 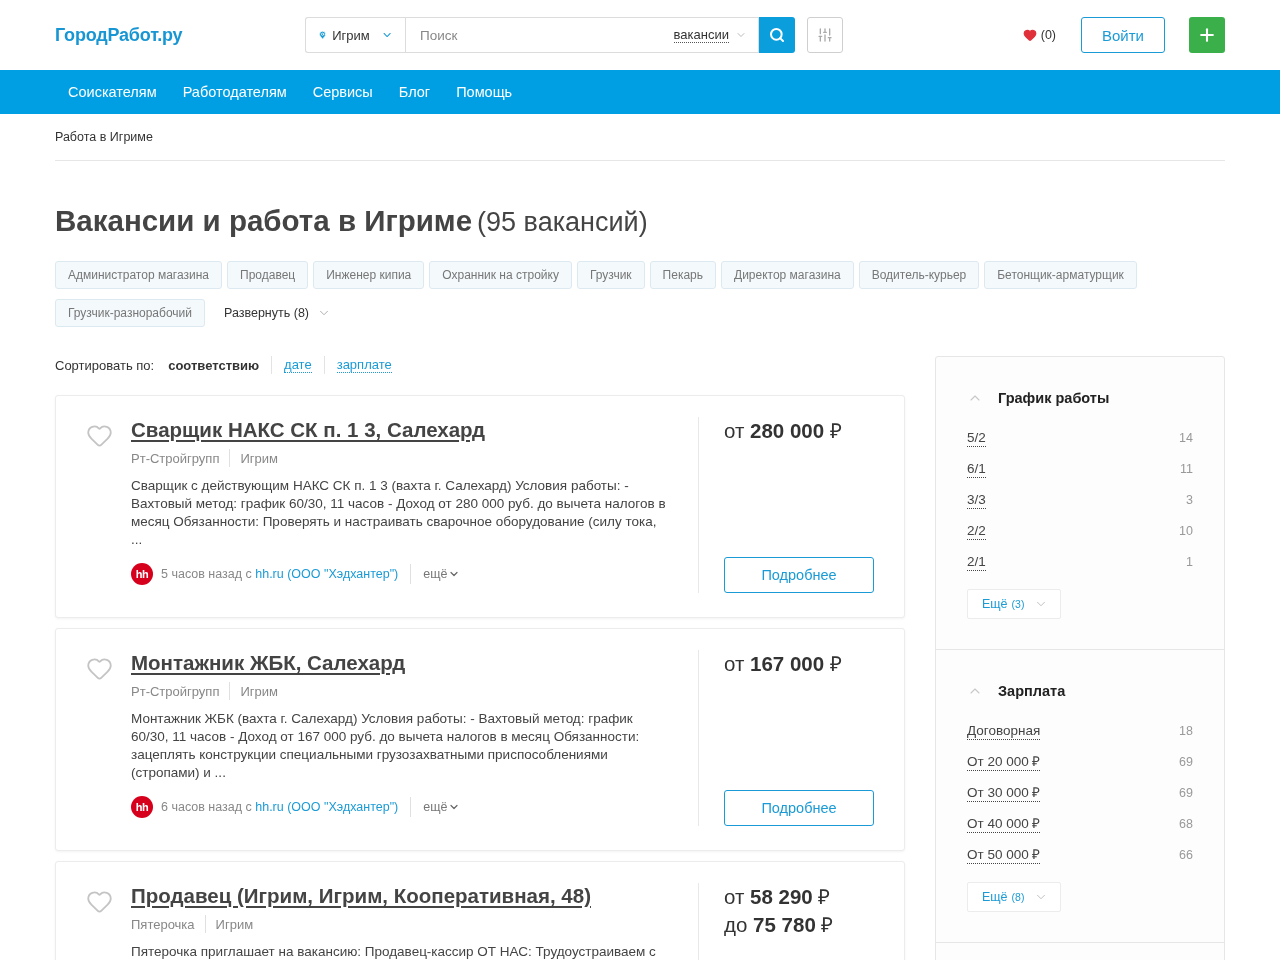 I want to click on expand-tags-button: Развернуть (8), so click(x=270, y=313).